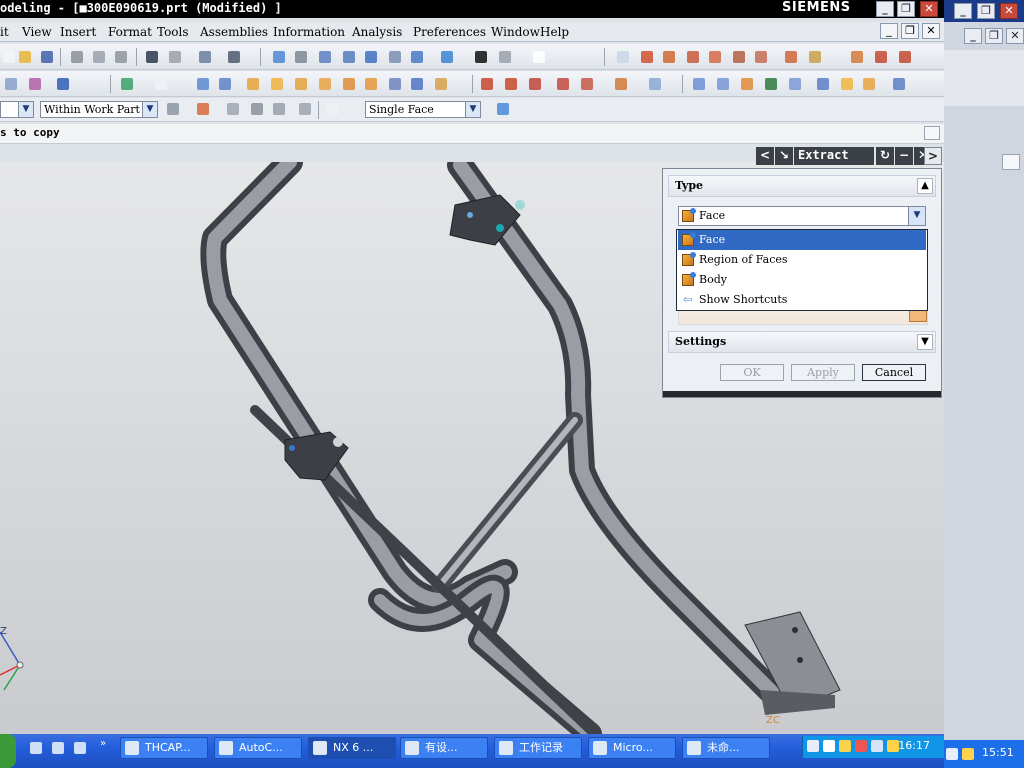 This screenshot has height=768, width=1024. Describe the element at coordinates (423, 109) in the screenshot. I see `face-rule-dropdown: Single Face ▼` at that location.